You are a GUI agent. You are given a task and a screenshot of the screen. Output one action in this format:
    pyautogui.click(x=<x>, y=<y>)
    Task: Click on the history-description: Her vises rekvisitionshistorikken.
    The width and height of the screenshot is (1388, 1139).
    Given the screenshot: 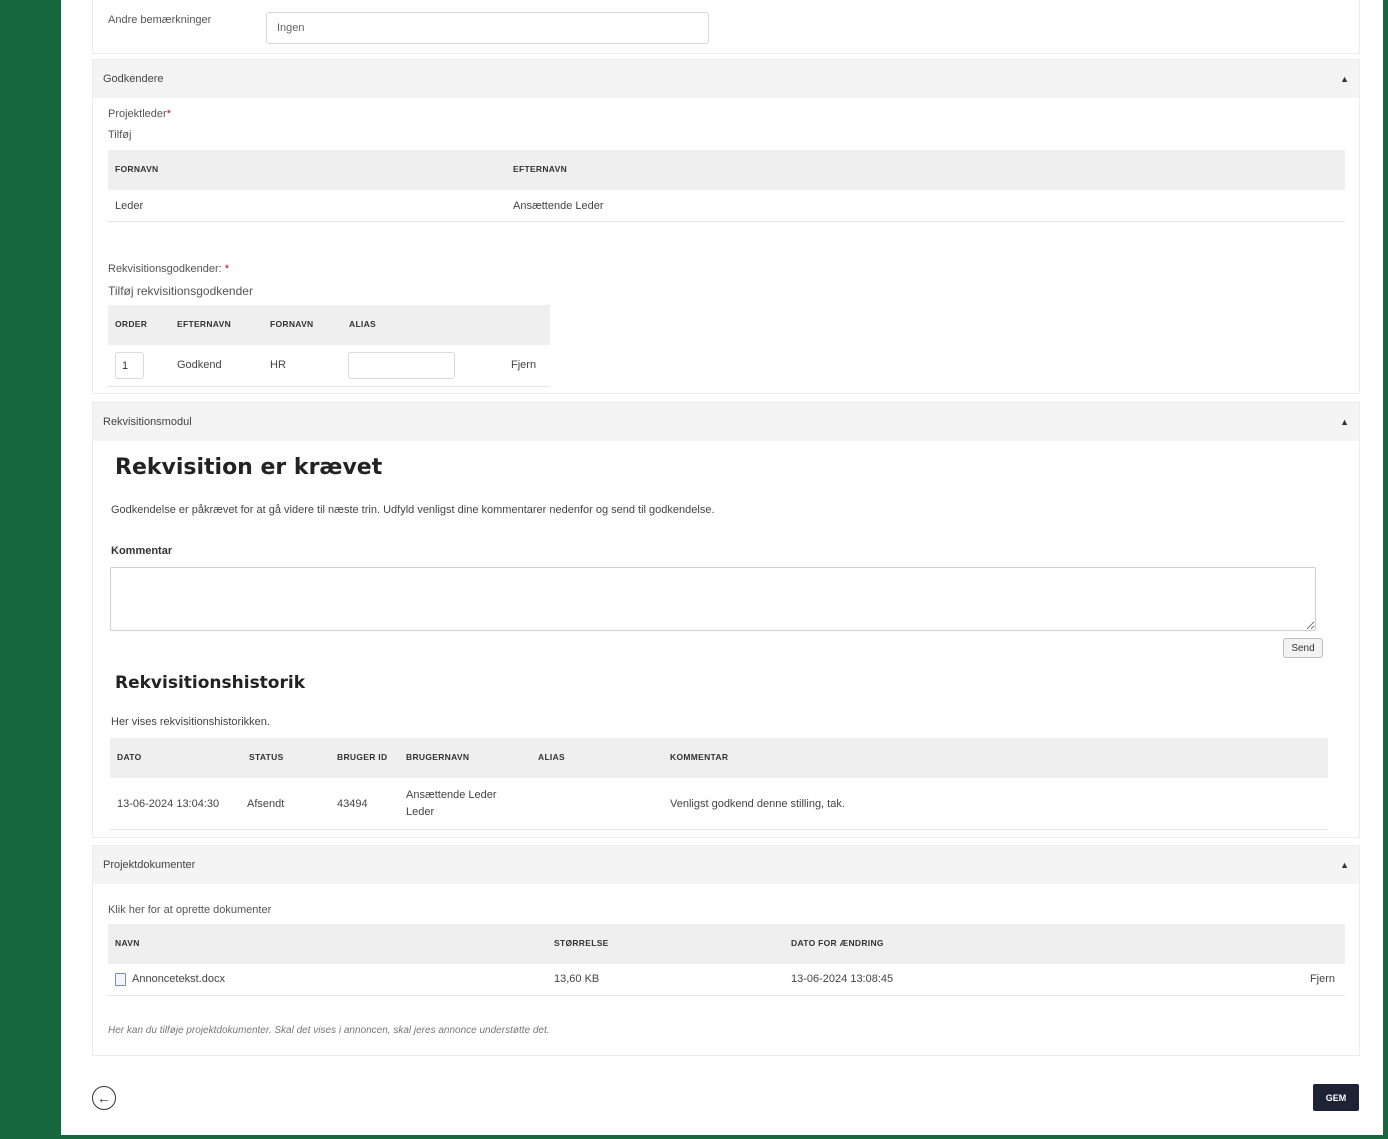 What is the action you would take?
    pyautogui.click(x=190, y=722)
    